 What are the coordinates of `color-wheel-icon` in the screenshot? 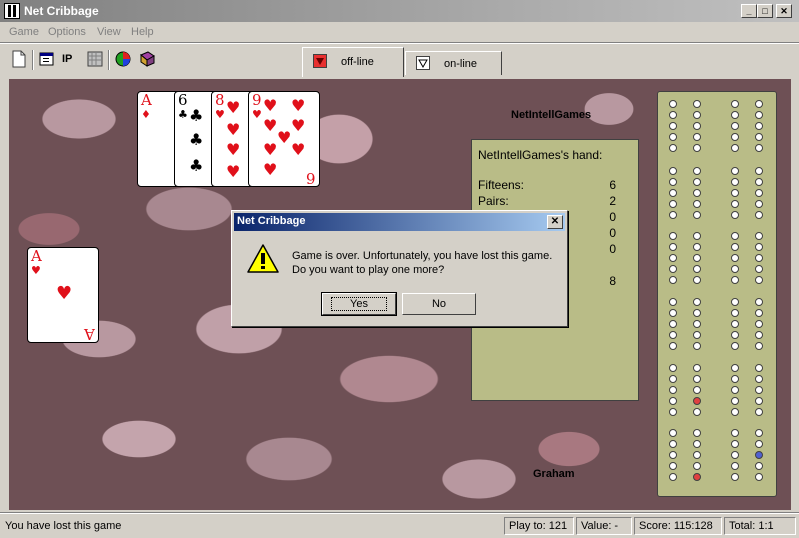 It's located at (123, 59).